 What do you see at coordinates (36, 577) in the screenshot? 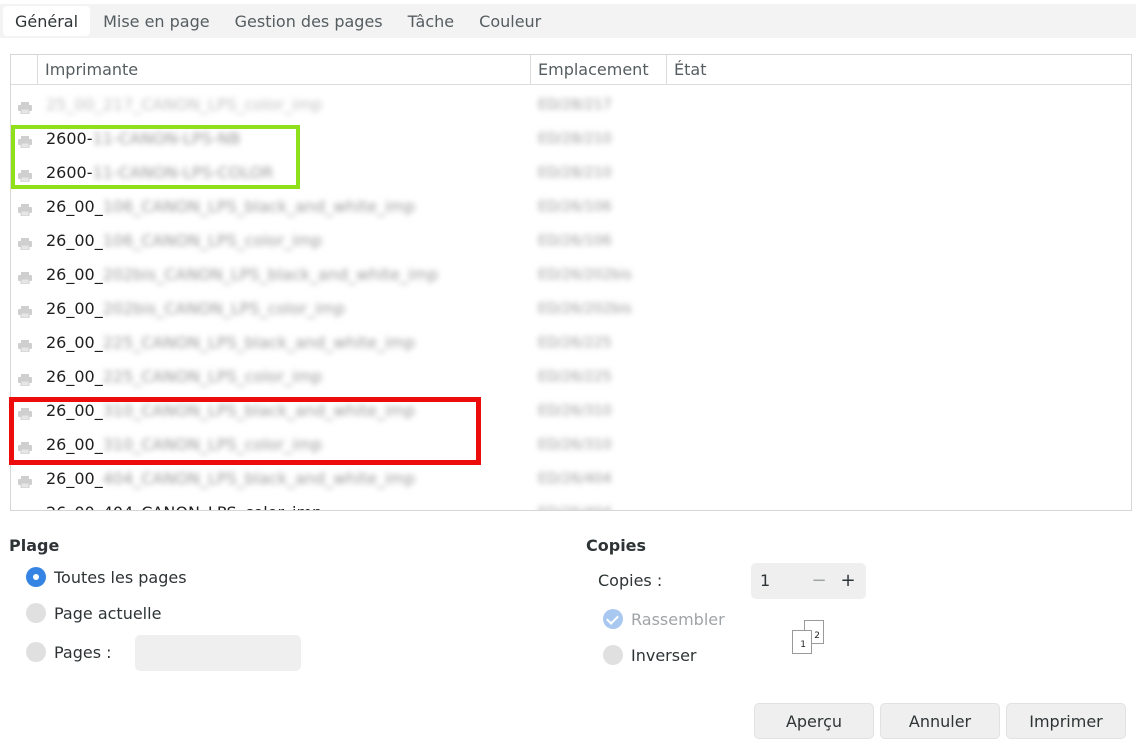
I see `radio-all-pages` at bounding box center [36, 577].